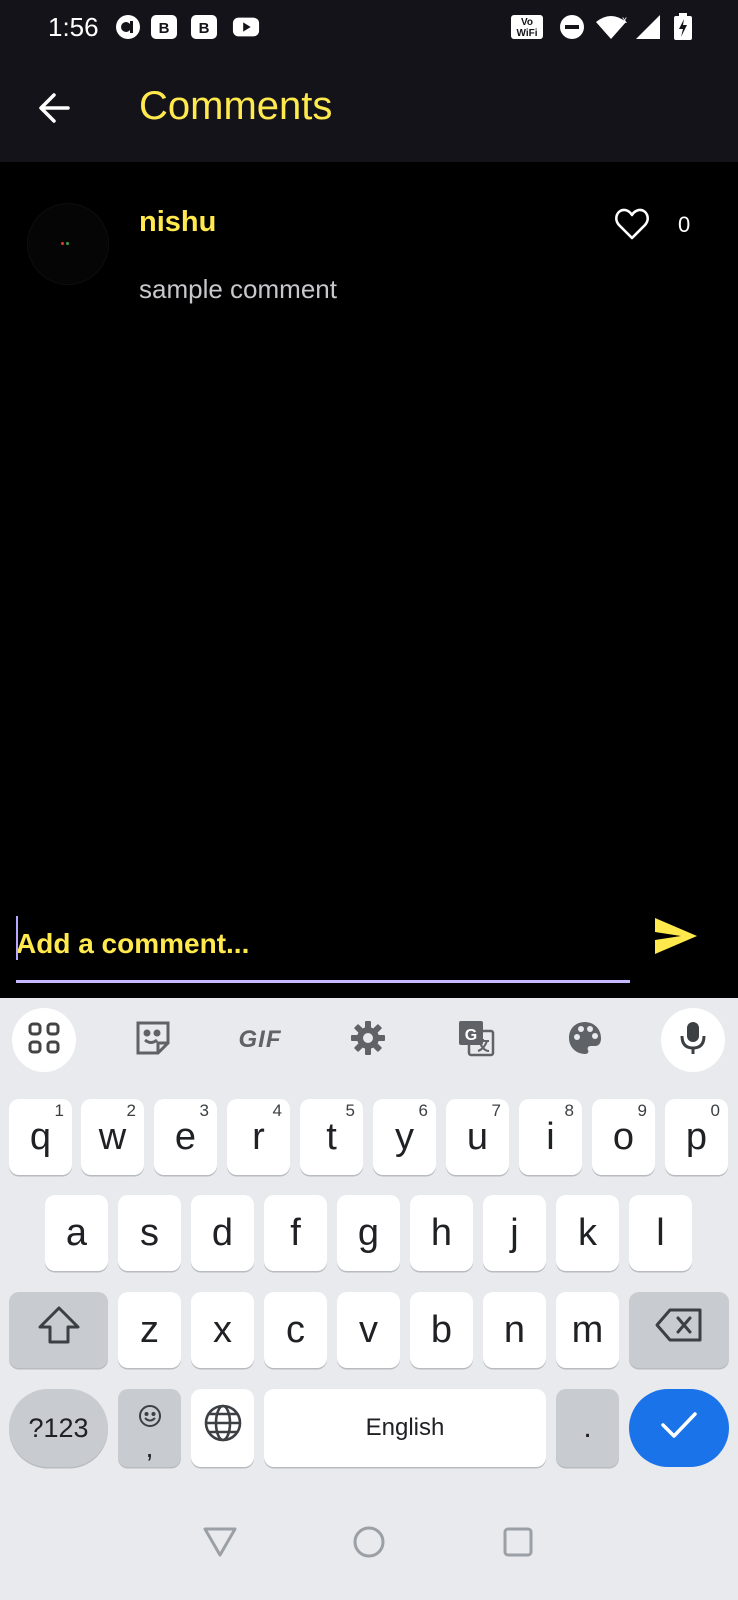 The height and width of the screenshot is (1600, 738). I want to click on status-bar: 1:56 B B Vo WiFi x, so click(369, 28).